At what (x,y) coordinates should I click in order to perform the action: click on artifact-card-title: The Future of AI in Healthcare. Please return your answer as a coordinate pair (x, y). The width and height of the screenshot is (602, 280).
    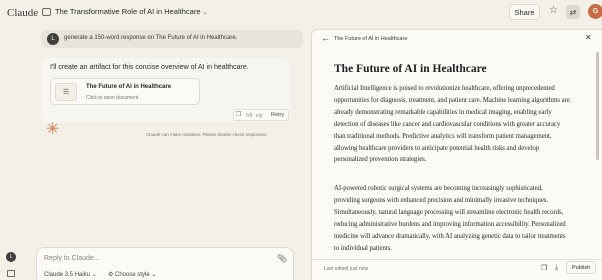
    Looking at the image, I should click on (129, 87).